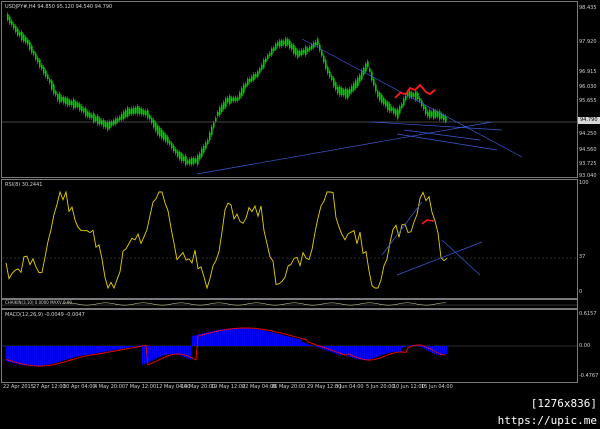 This screenshot has height=429, width=600. What do you see at coordinates (589, 238) in the screenshot?
I see `rsi-axis: 100 37 0` at bounding box center [589, 238].